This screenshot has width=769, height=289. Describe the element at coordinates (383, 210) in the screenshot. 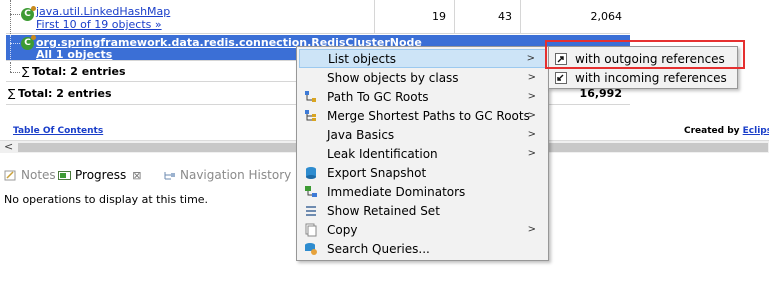

I see `menu-item-label: Show Retained Set` at that location.